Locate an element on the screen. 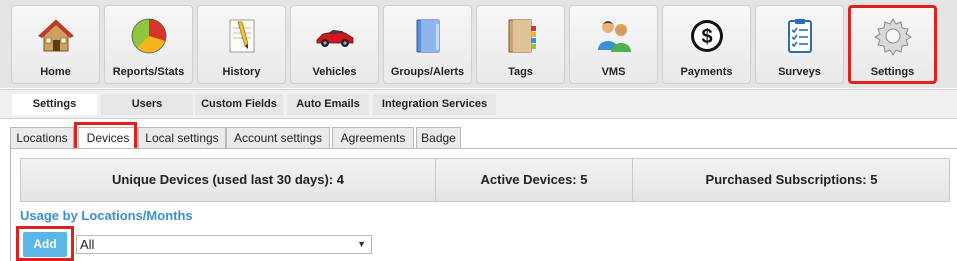 Image resolution: width=957 pixels, height=261 pixels. toolbar-history-label: History is located at coordinates (241, 72).